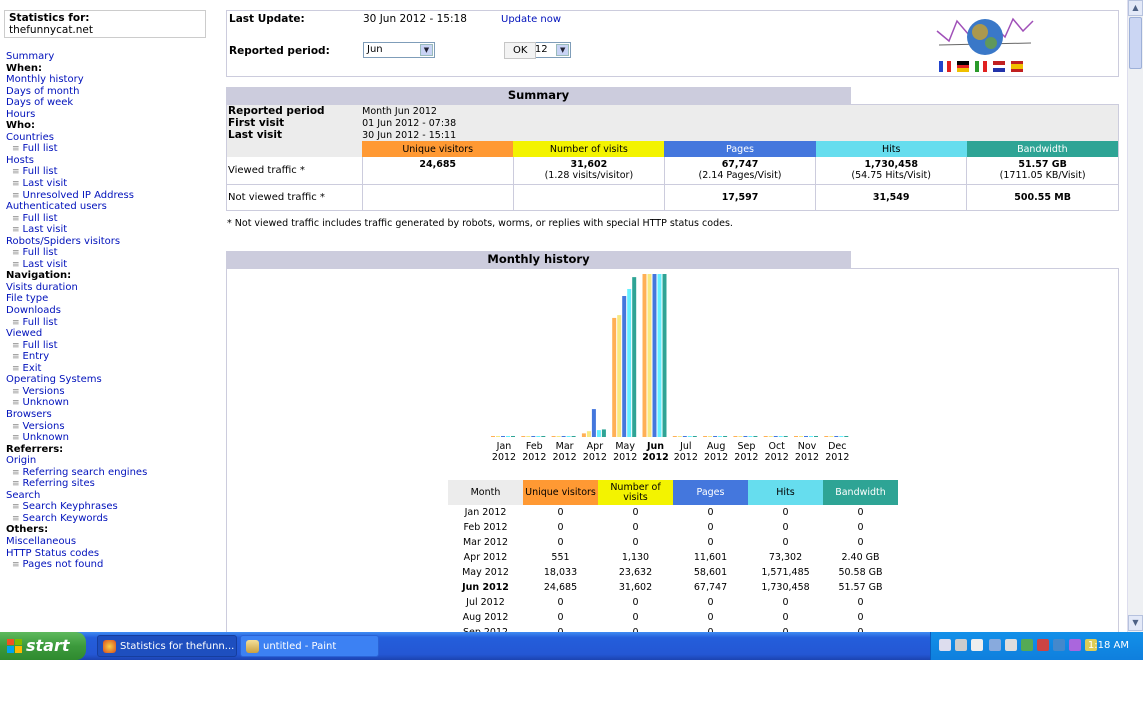  I want to click on sidebar-item-hours: Hours, so click(108, 115).